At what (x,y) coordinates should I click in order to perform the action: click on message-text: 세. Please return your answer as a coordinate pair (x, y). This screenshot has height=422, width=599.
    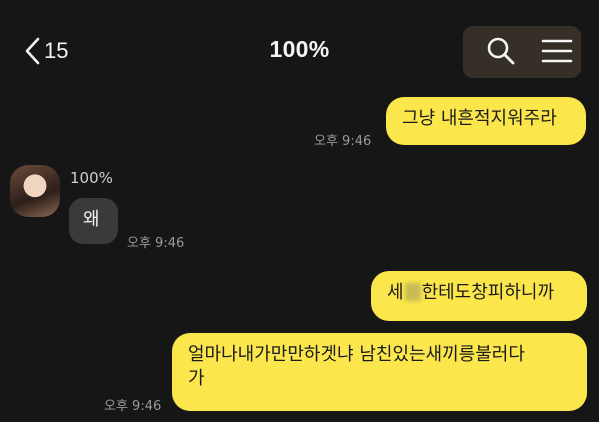
    Looking at the image, I should click on (395, 292).